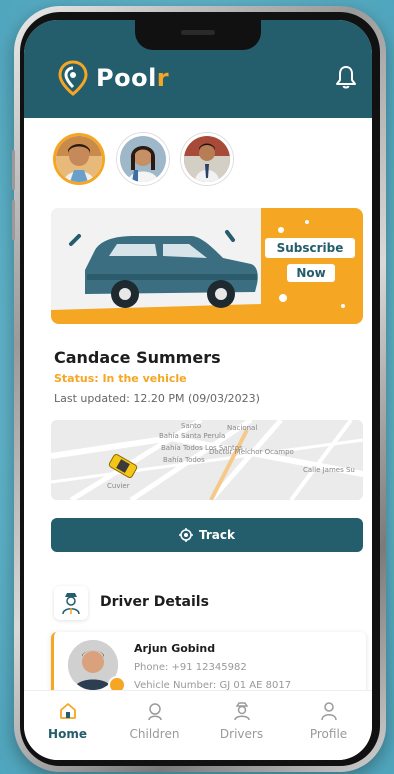 This screenshot has height=774, width=394. I want to click on subscribe-label: Subscribe, so click(310, 248).